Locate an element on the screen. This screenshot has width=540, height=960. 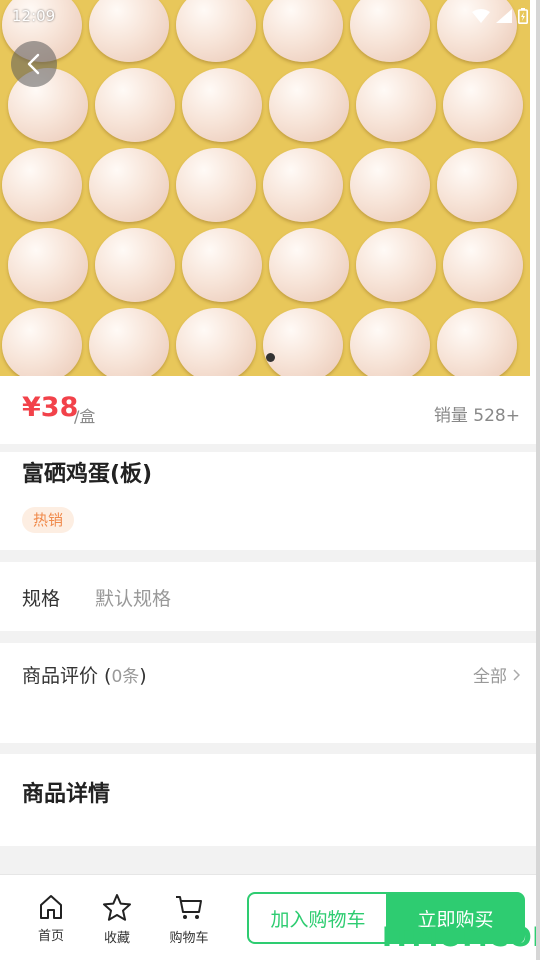
chevron-left-icon is located at coordinates (33, 64).